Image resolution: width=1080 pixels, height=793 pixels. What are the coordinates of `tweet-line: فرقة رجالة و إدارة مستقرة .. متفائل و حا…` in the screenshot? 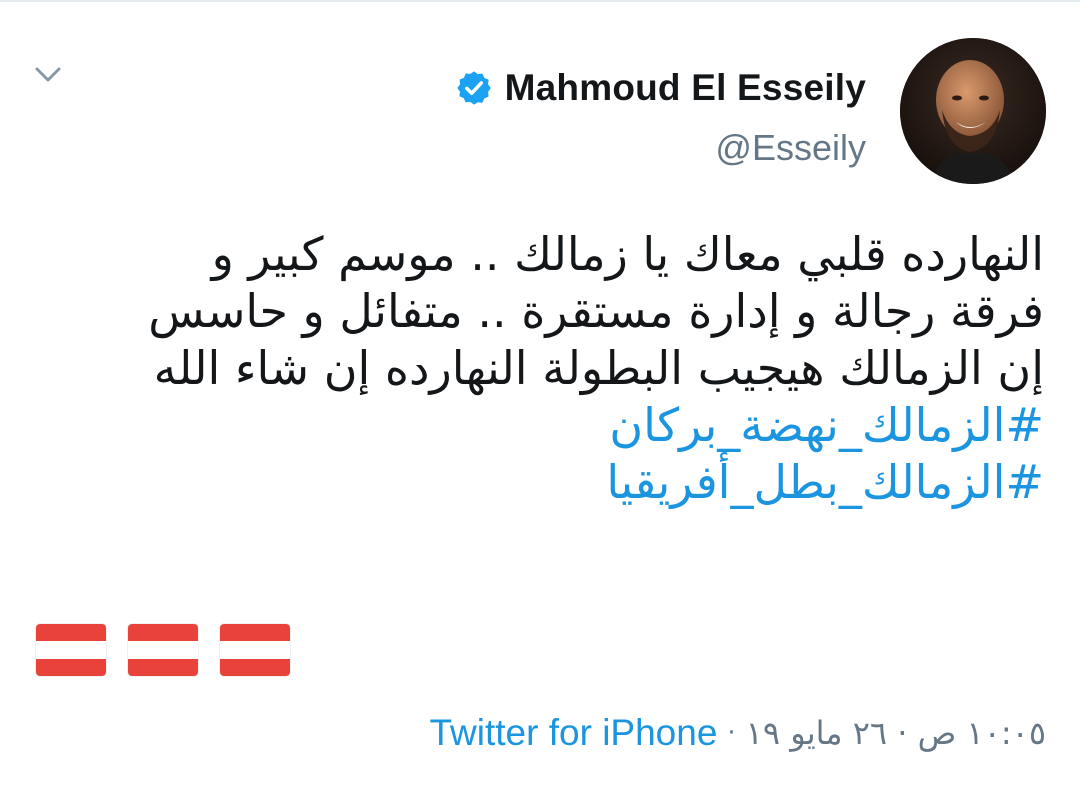 It's located at (596, 311).